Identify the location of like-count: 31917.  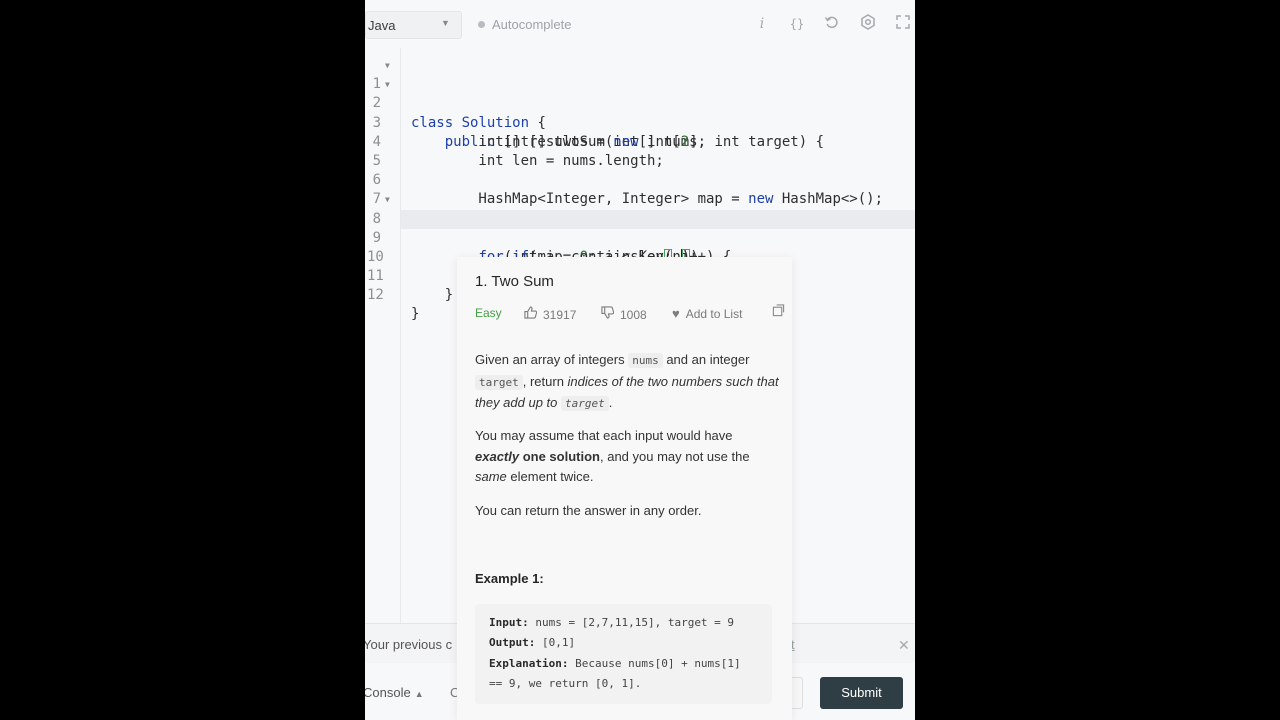
(560, 315).